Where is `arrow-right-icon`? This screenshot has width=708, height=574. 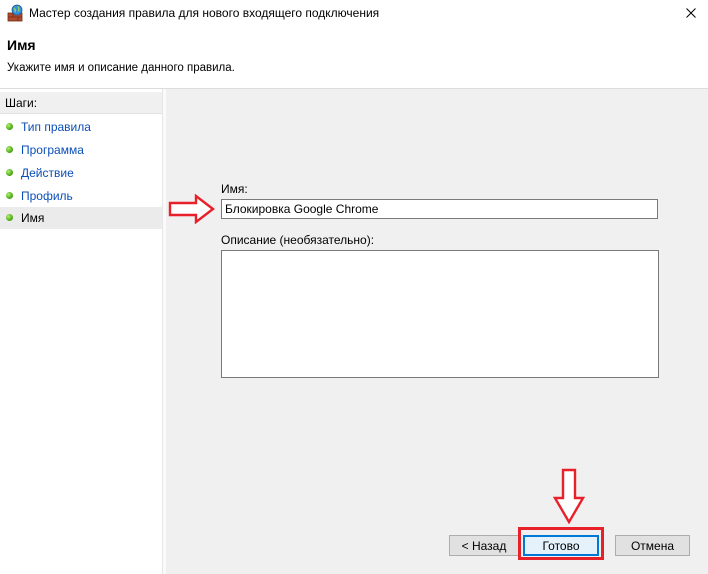
arrow-right-icon is located at coordinates (191, 209).